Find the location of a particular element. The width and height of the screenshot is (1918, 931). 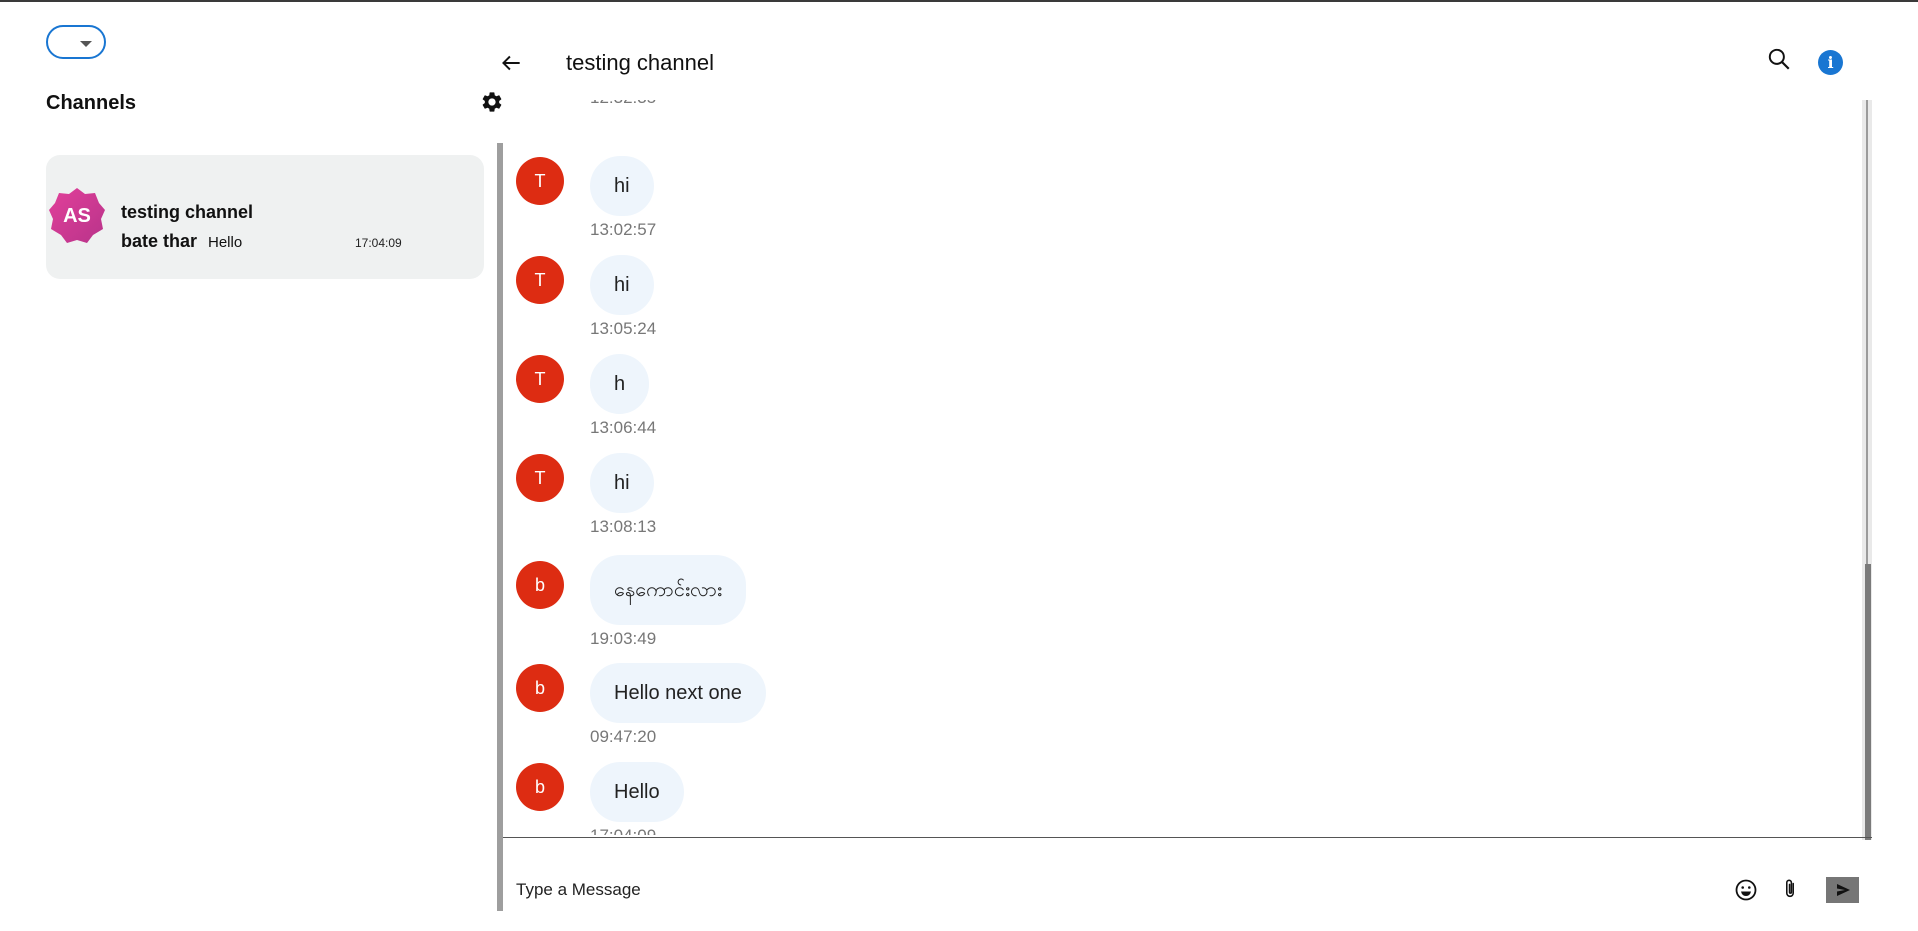

paperclip-icon is located at coordinates (1790, 889).